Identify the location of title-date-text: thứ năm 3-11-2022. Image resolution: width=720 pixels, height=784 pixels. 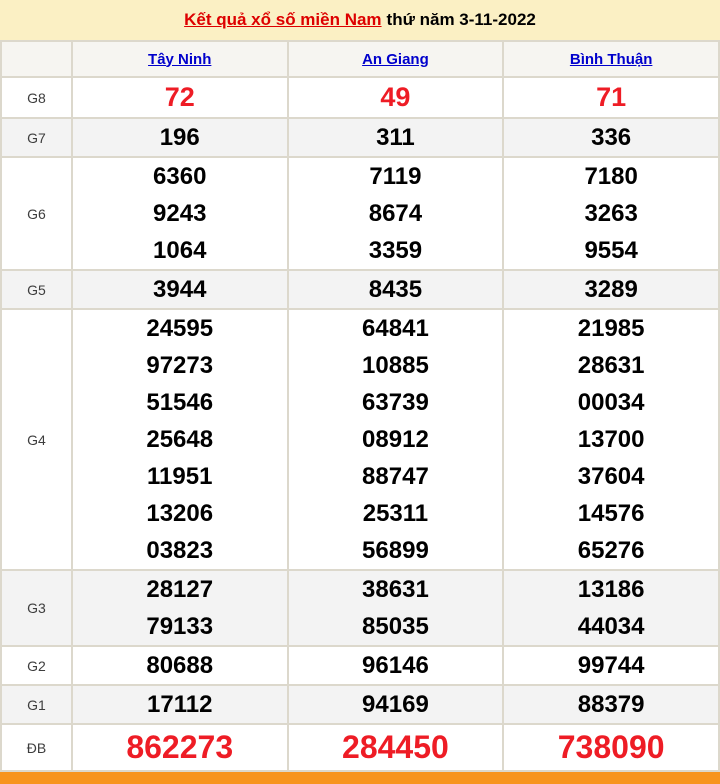
(461, 19).